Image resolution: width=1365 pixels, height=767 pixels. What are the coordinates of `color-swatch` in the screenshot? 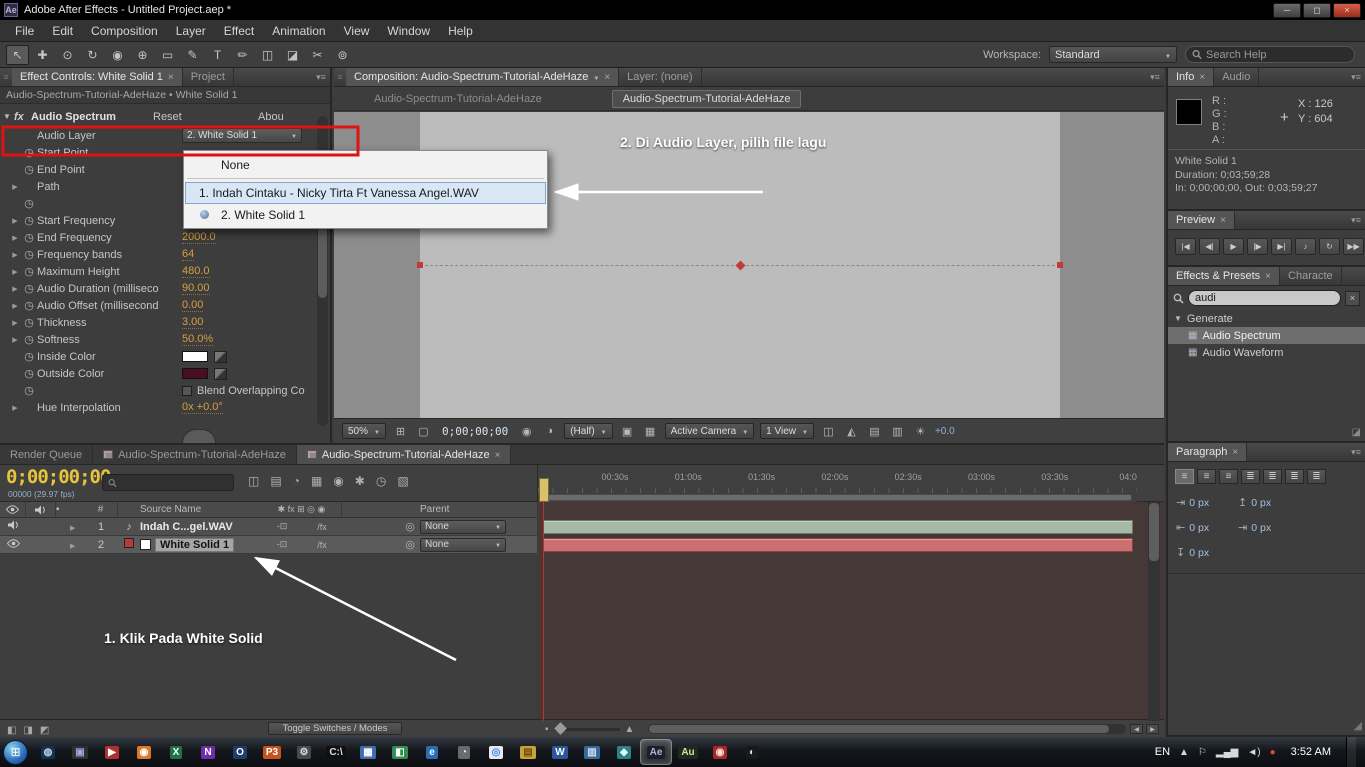 It's located at (195, 373).